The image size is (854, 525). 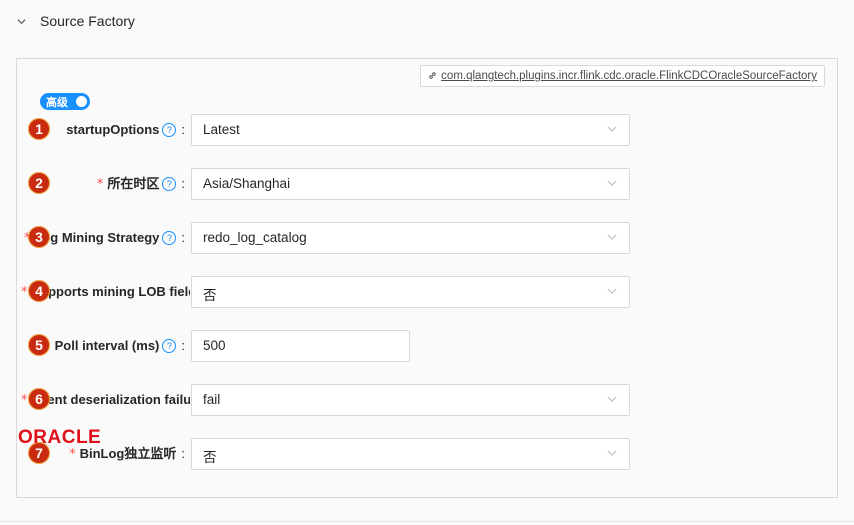 What do you see at coordinates (214, 345) in the screenshot?
I see `input-value: 500` at bounding box center [214, 345].